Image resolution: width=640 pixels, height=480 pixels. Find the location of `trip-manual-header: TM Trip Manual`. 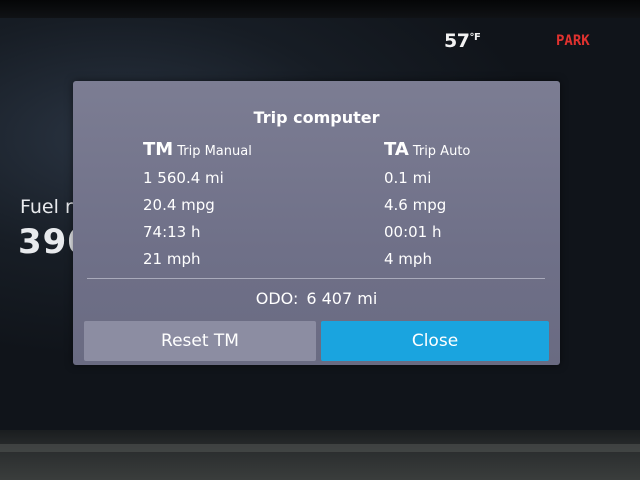

trip-manual-header: TM Trip Manual is located at coordinates (197, 152).